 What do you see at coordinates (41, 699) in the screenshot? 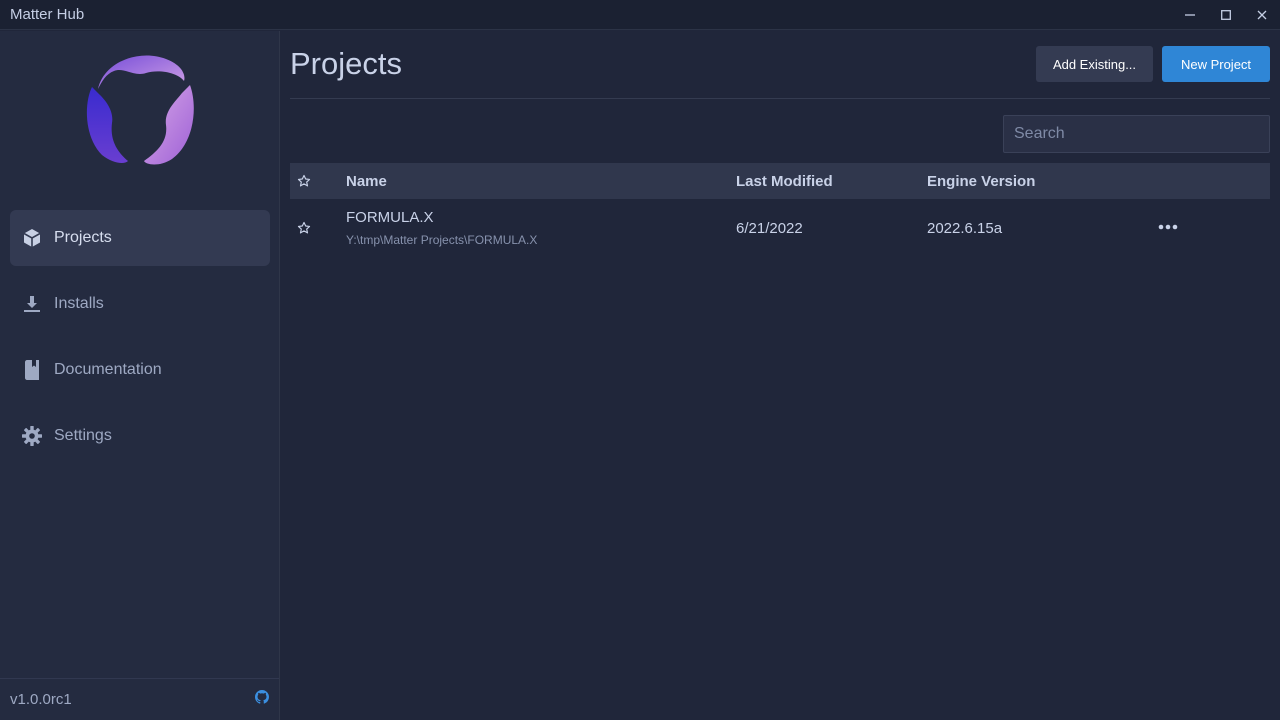
I see `version-label: v1.0.0rc1` at bounding box center [41, 699].